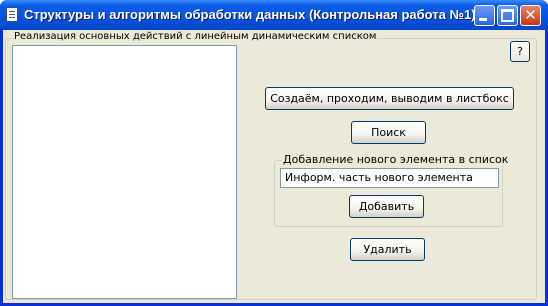 This screenshot has width=548, height=306. Describe the element at coordinates (389, 178) in the screenshot. I see `new-element-input: Информ. часть нового элемента` at that location.